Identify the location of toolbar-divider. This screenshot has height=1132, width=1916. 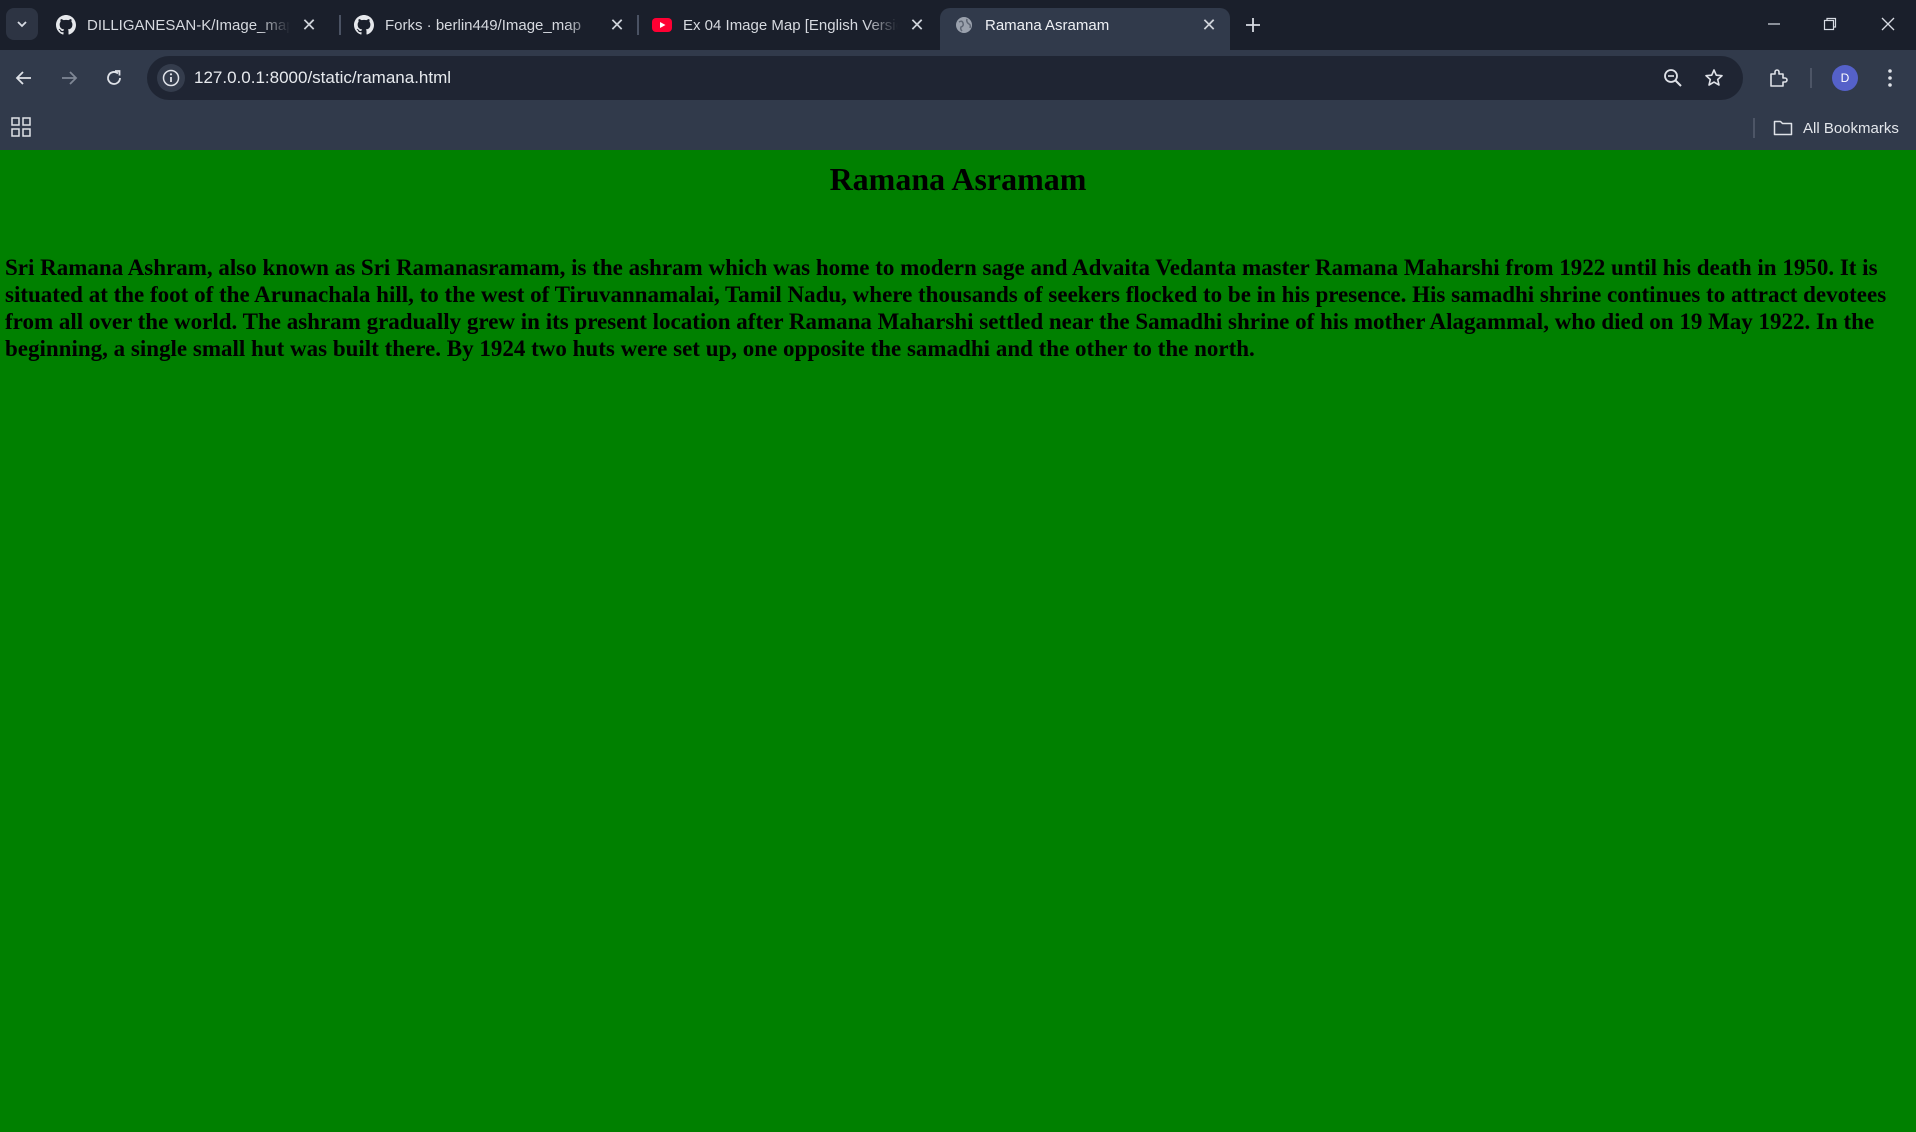
(1811, 78).